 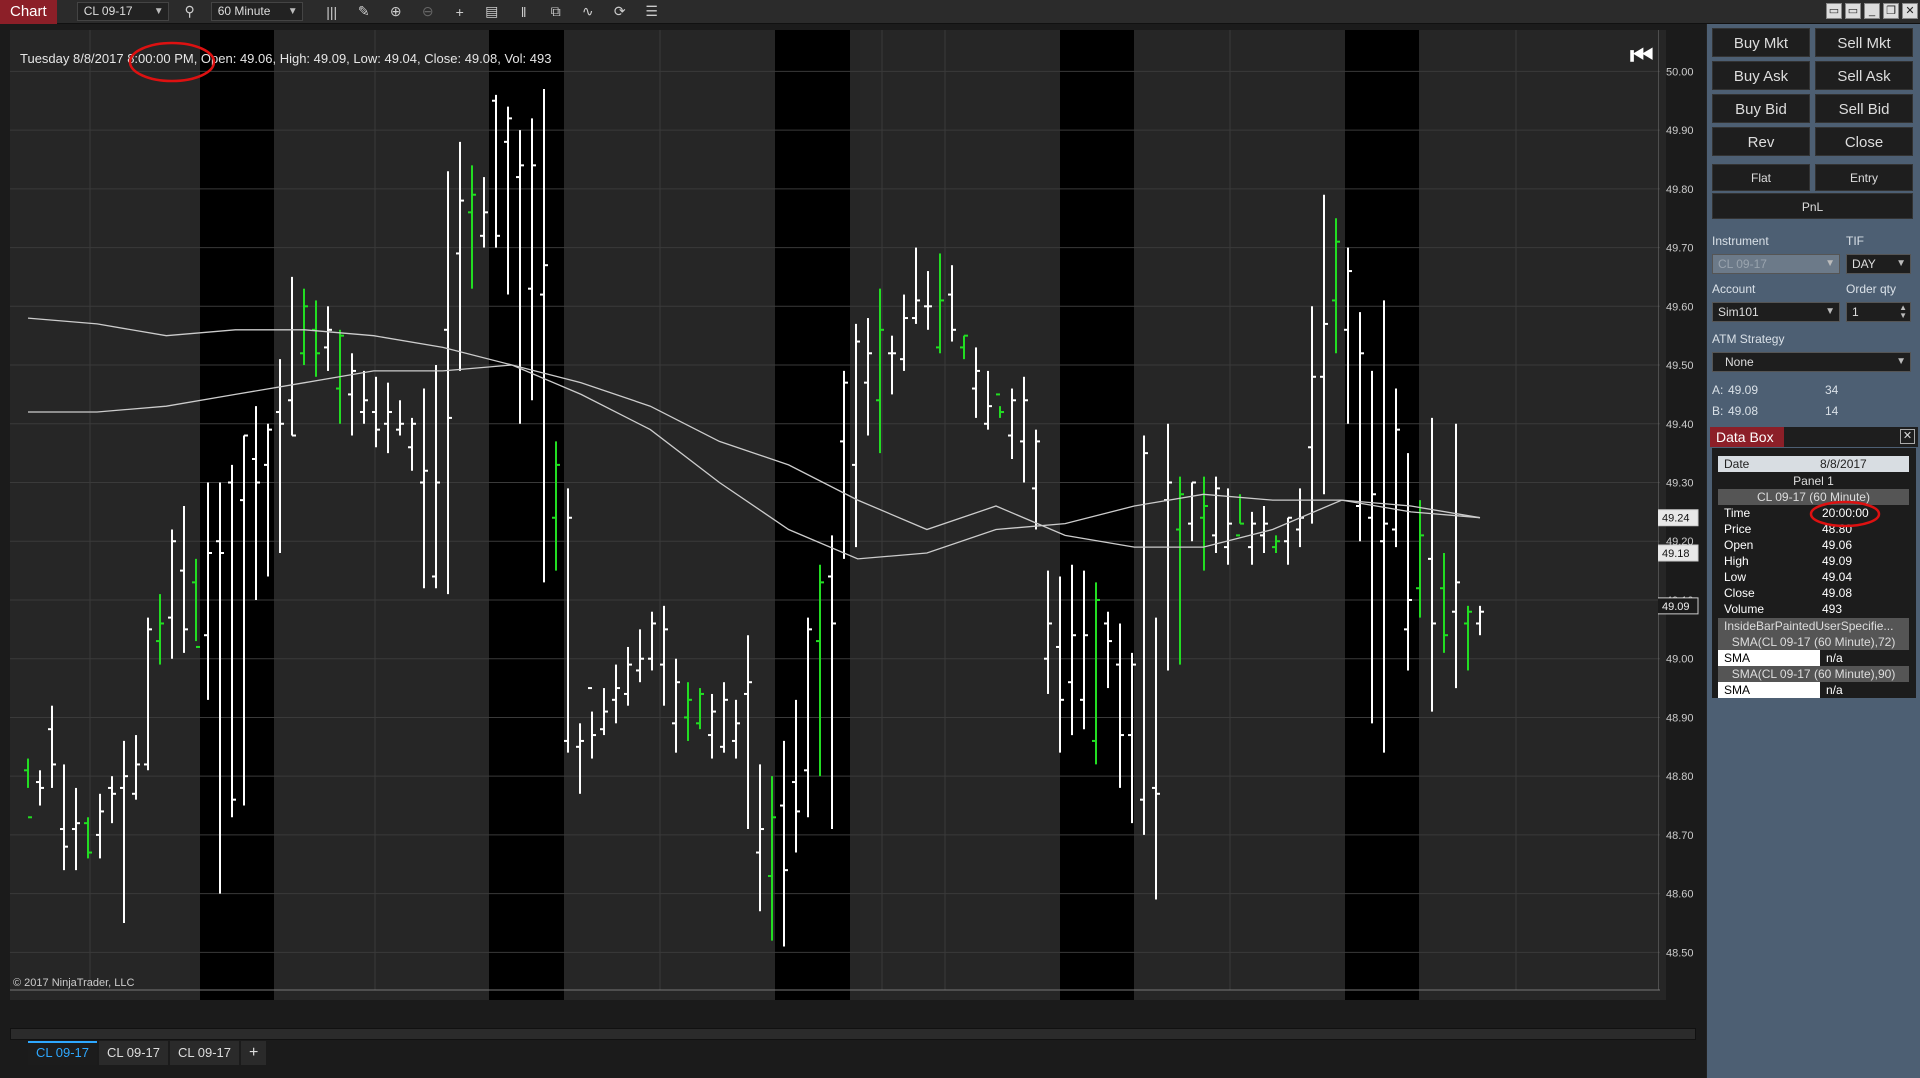 What do you see at coordinates (1680, 895) in the screenshot?
I see `price-axis-label: 48.60` at bounding box center [1680, 895].